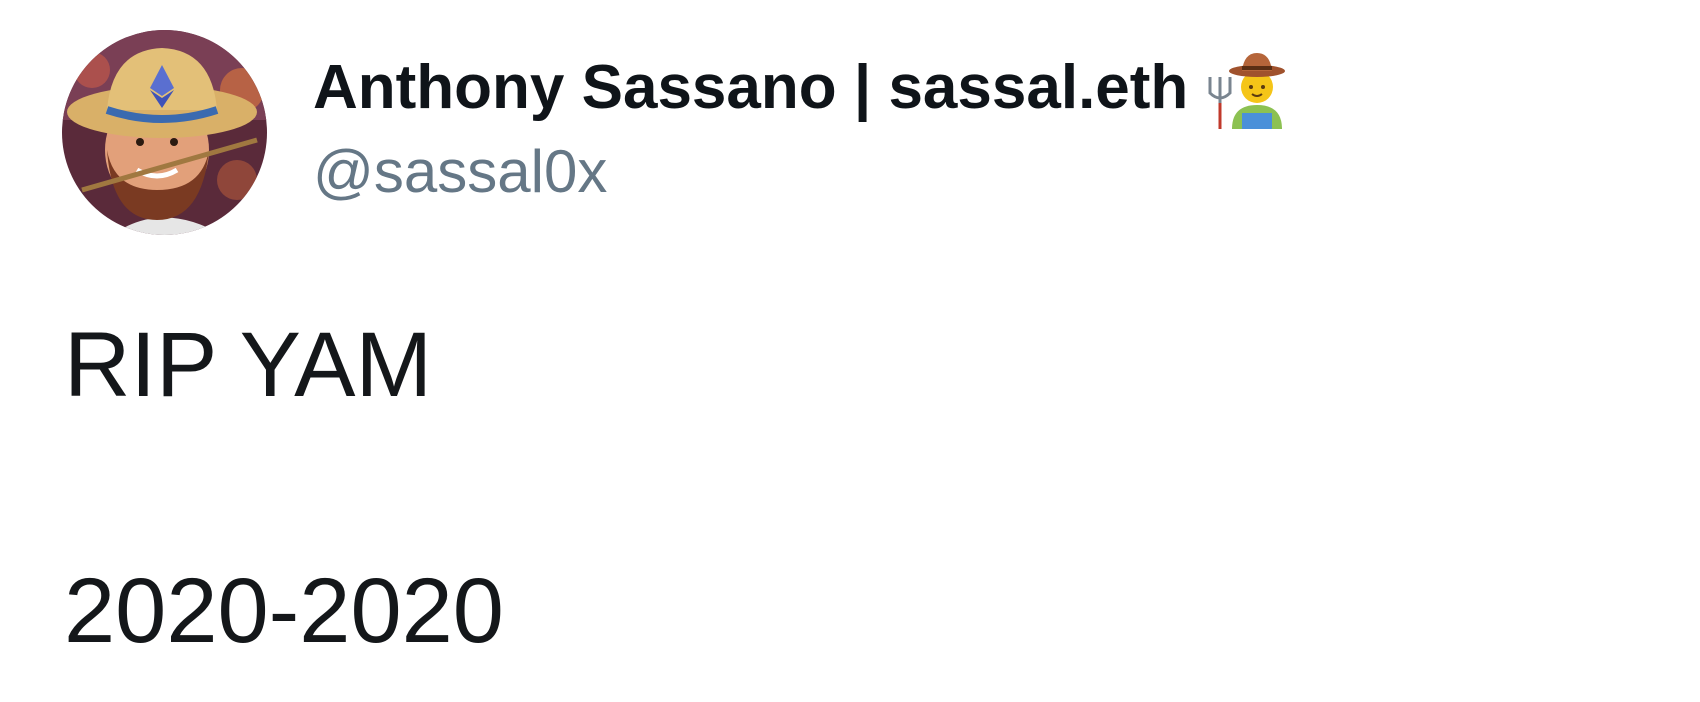  I want to click on user-handle: @sassal0x, so click(913, 172).